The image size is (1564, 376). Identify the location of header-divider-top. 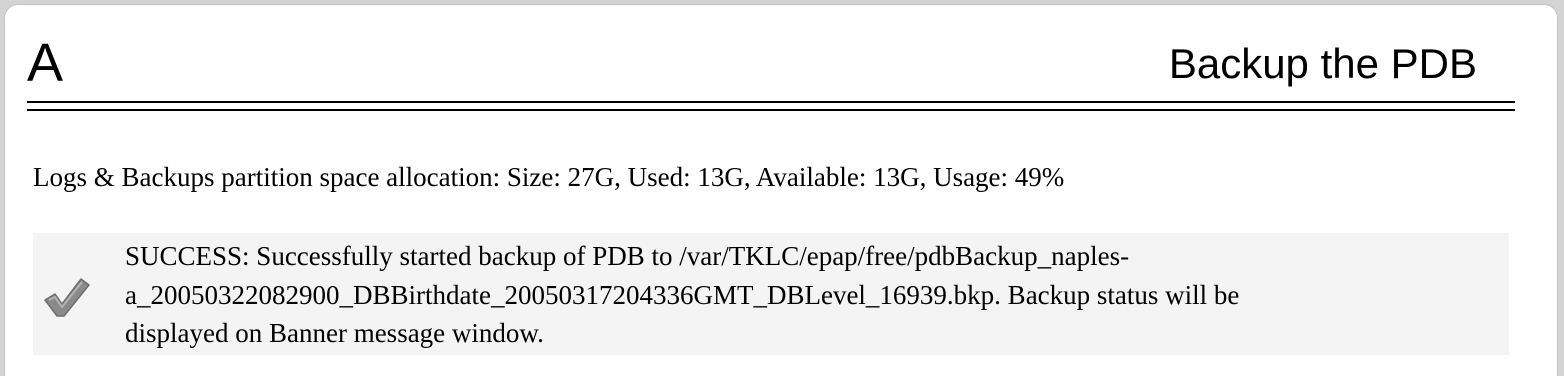
(771, 102).